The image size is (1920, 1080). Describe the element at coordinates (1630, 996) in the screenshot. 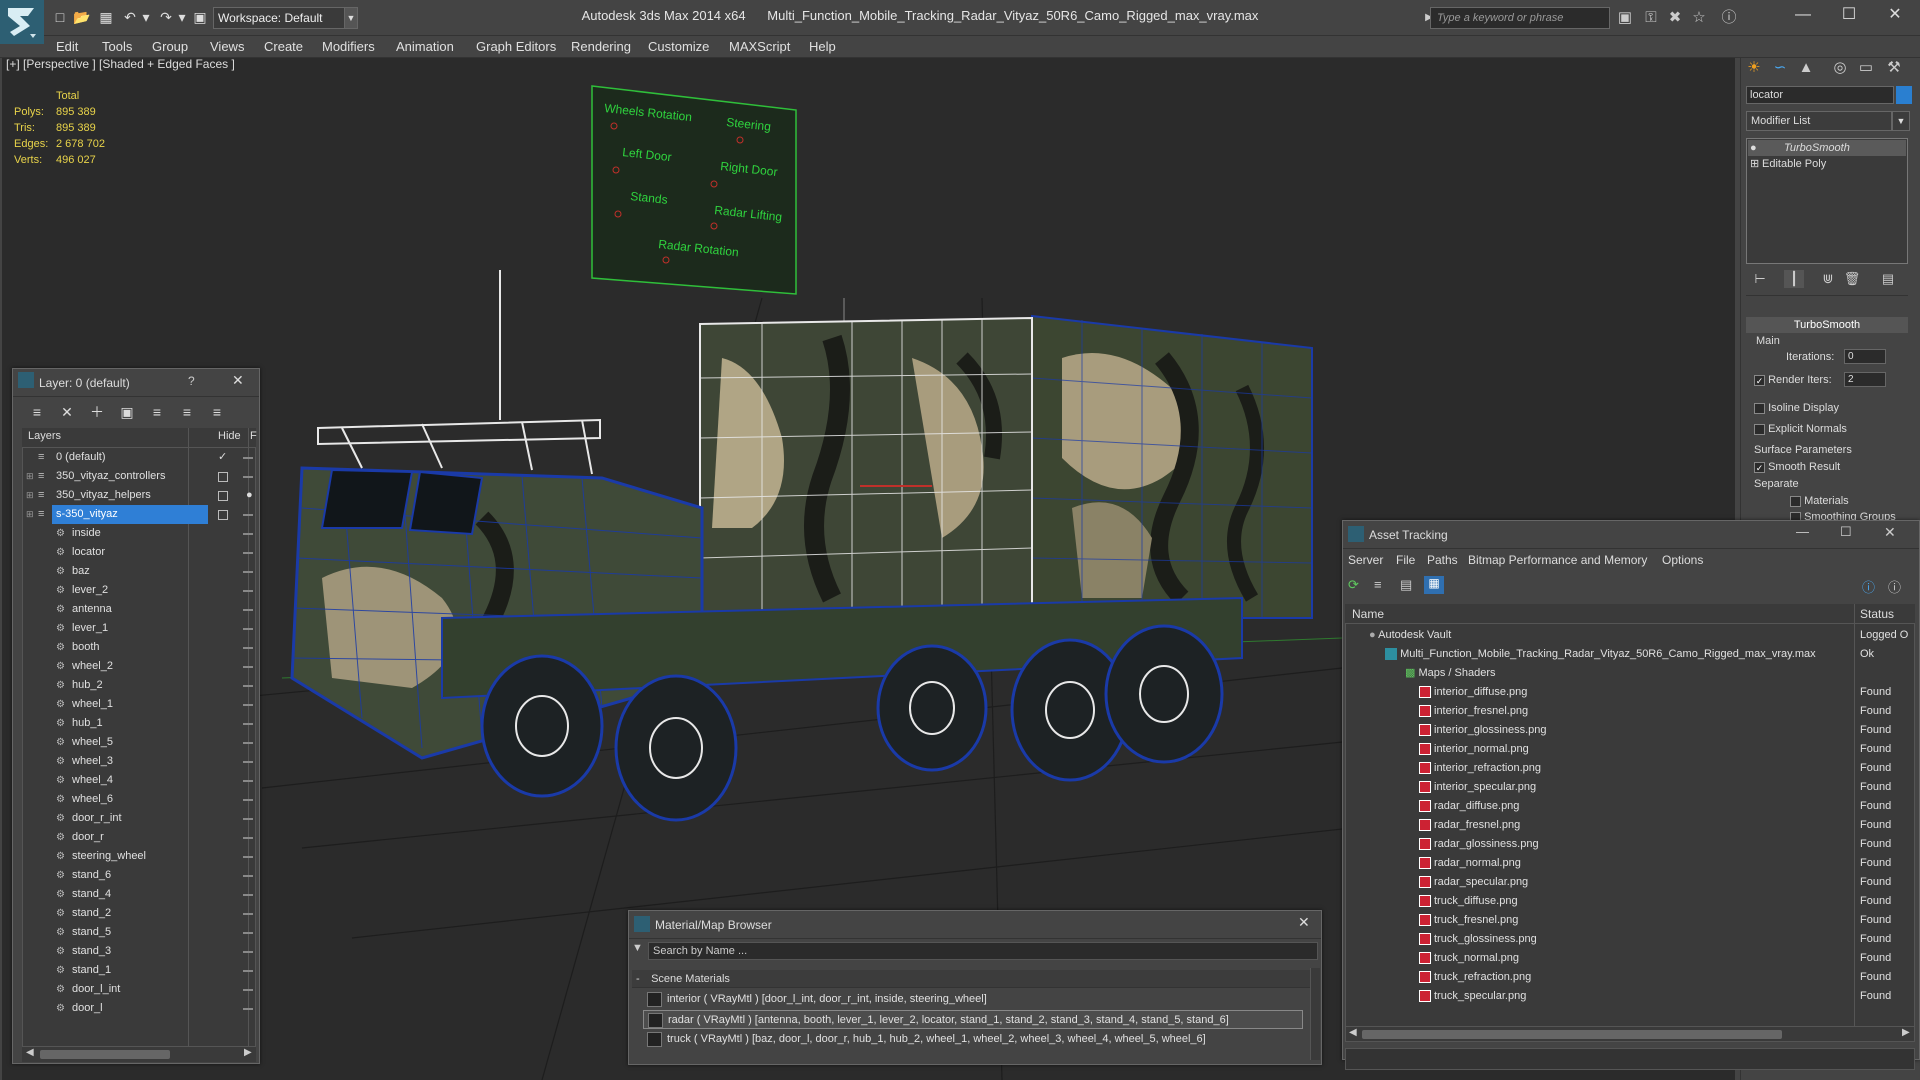

I see `map-row: truck_specular.png` at that location.